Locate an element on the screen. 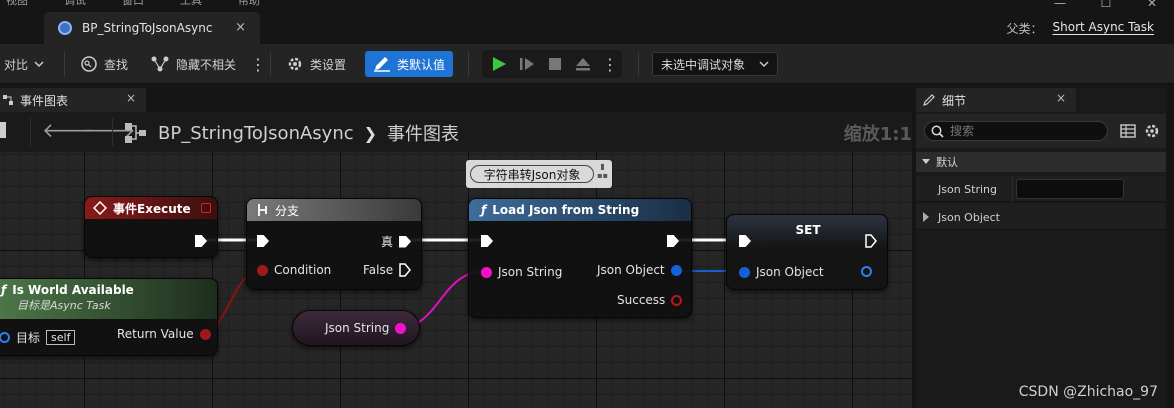 This screenshot has width=1174, height=408. bool-pin-icon is located at coordinates (205, 334).